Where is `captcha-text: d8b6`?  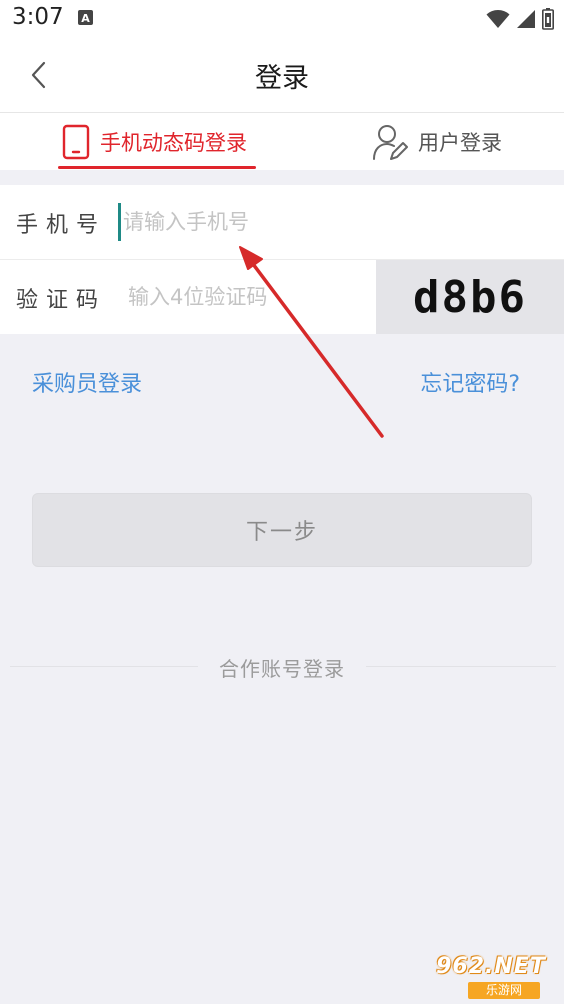 captcha-text: d8b6 is located at coordinates (470, 297).